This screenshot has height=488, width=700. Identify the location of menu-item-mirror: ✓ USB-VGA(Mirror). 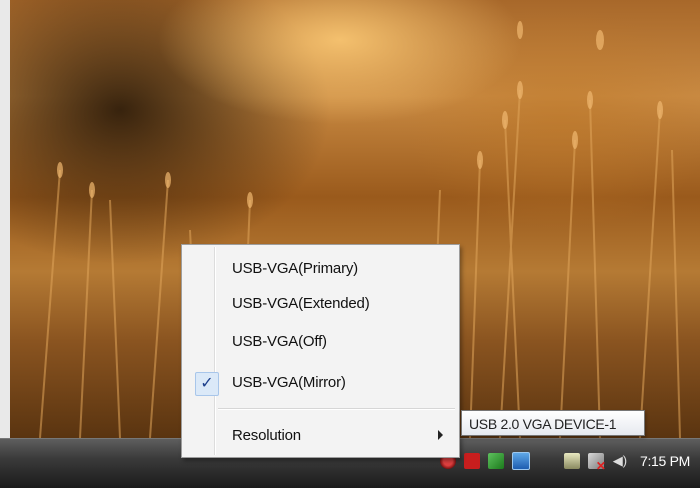
(320, 382).